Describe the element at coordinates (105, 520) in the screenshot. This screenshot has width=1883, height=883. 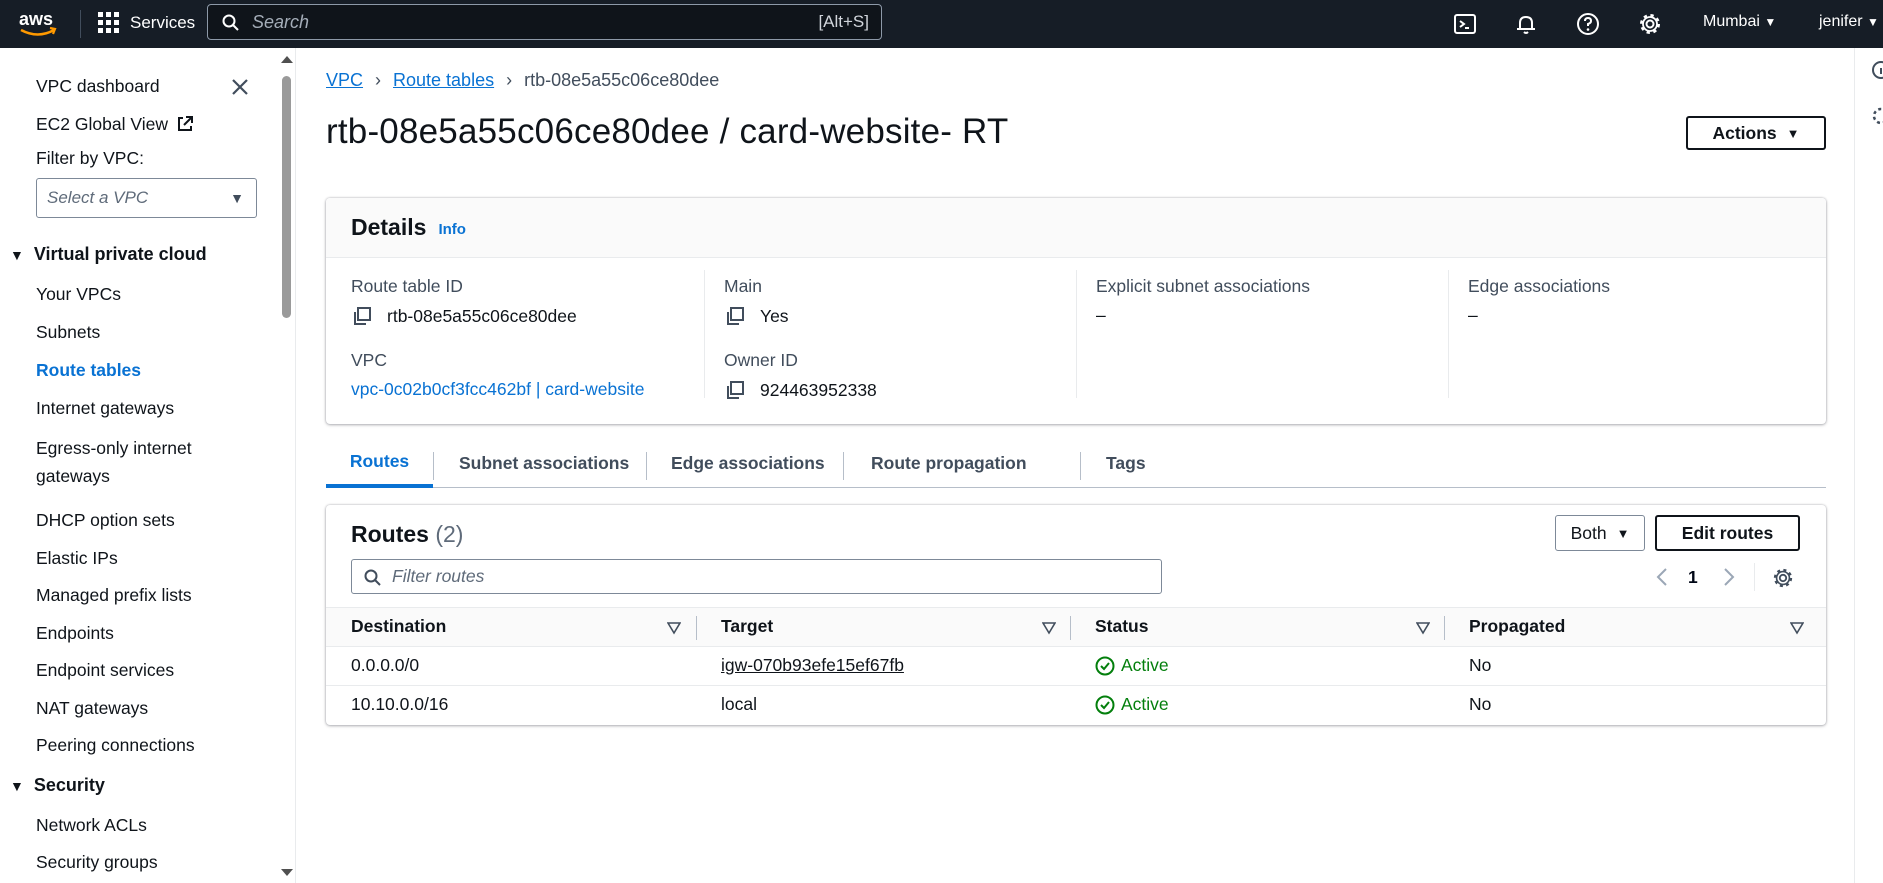
I see `nav-dhcp-option-sets: DHCP option sets` at that location.